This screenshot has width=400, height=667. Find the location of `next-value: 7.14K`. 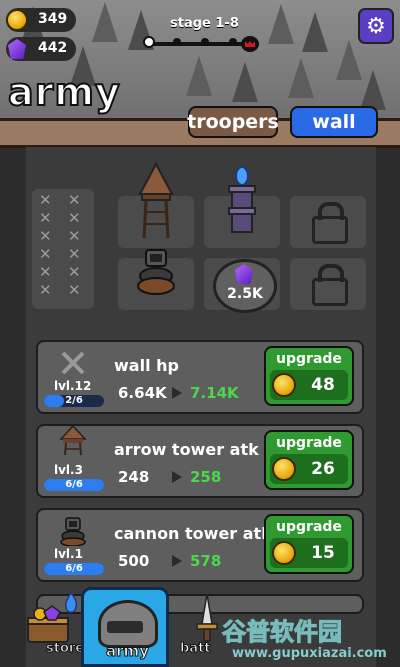

next-value: 7.14K is located at coordinates (214, 393).